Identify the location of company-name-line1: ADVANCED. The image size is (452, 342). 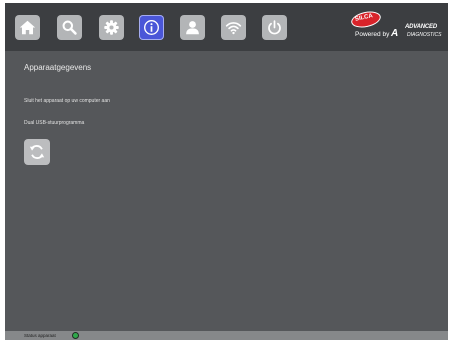
(421, 27).